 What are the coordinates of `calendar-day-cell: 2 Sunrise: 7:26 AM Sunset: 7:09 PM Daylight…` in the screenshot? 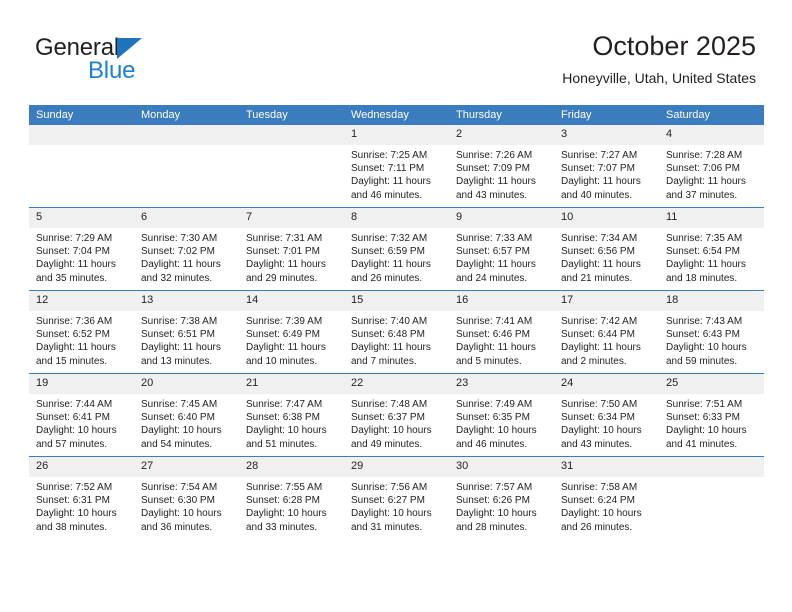 It's located at (501, 166).